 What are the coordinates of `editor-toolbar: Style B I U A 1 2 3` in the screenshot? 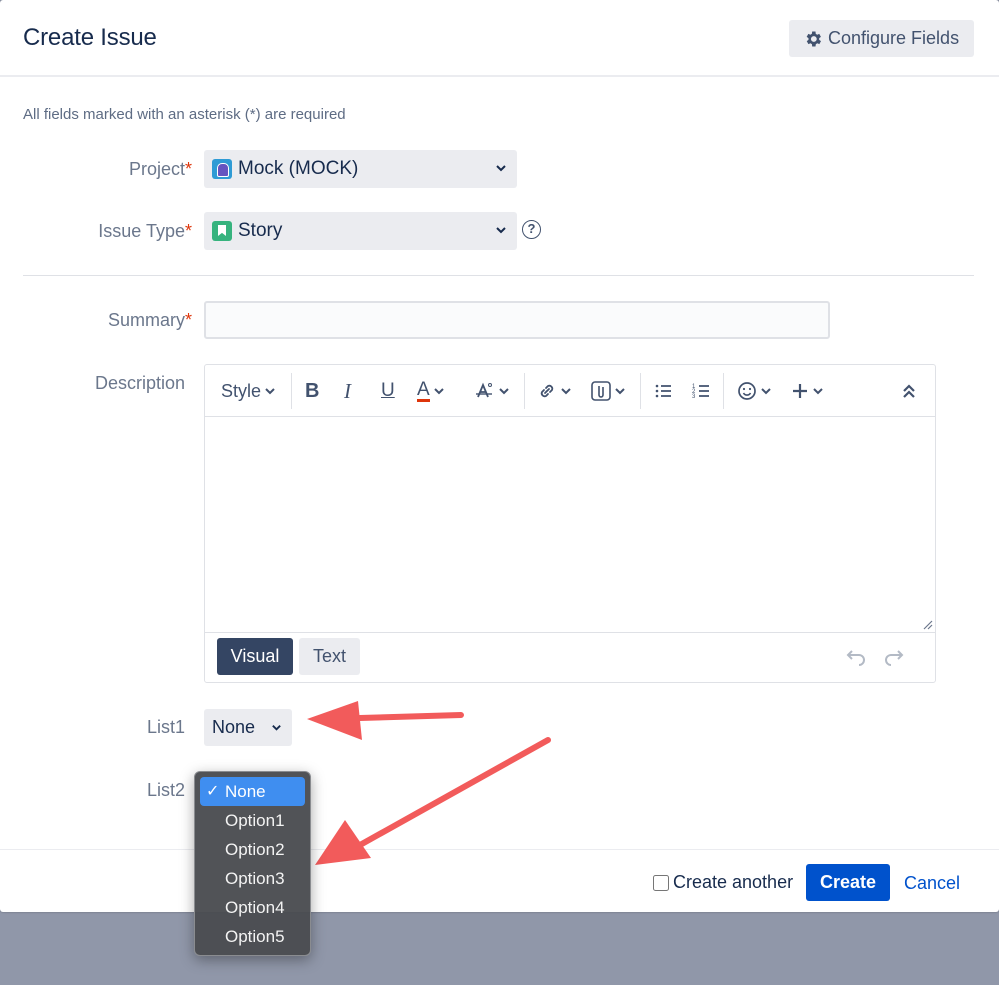 It's located at (570, 391).